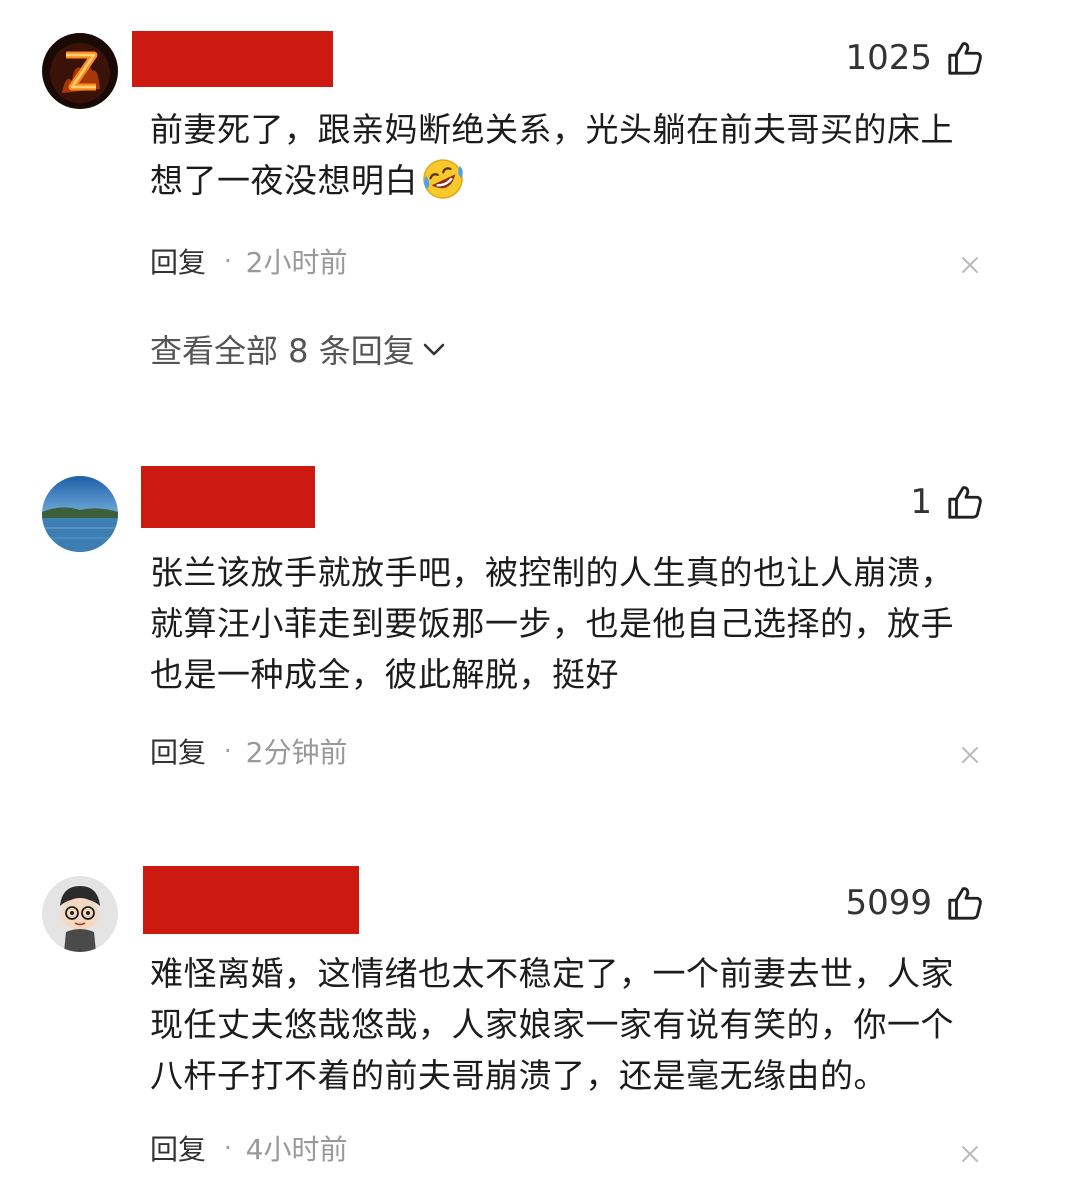 The height and width of the screenshot is (1192, 1070). Describe the element at coordinates (552, 1024) in the screenshot. I see `comment-text-line: 现任丈夫悠哉悠哉，人家娘家一家有说有笑的，你一个` at that location.